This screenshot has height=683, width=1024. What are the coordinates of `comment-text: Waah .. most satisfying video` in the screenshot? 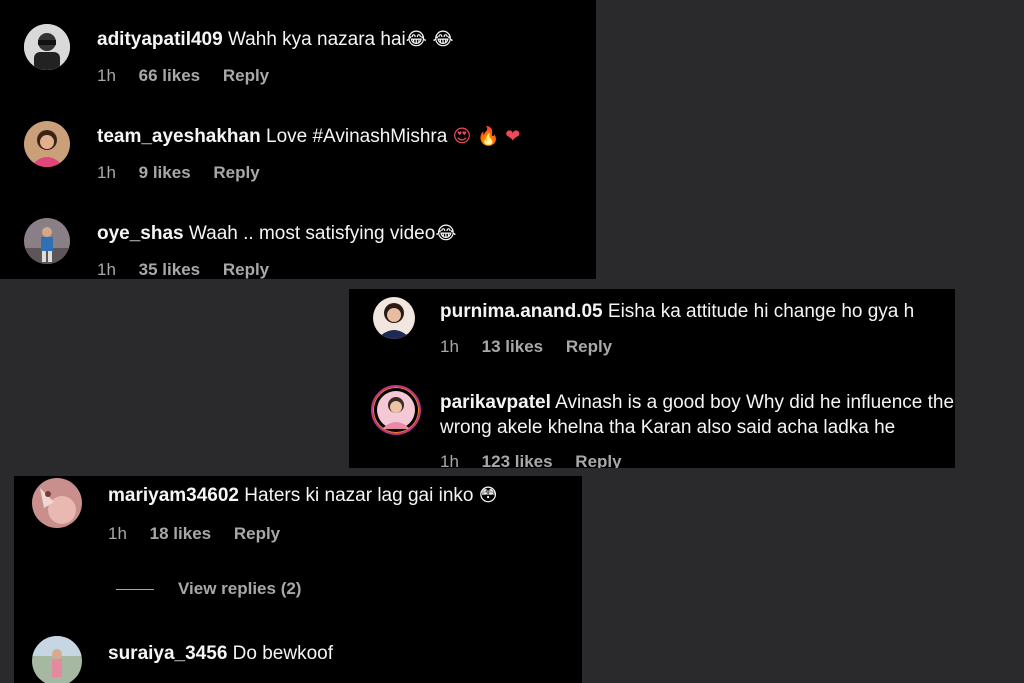 It's located at (312, 233).